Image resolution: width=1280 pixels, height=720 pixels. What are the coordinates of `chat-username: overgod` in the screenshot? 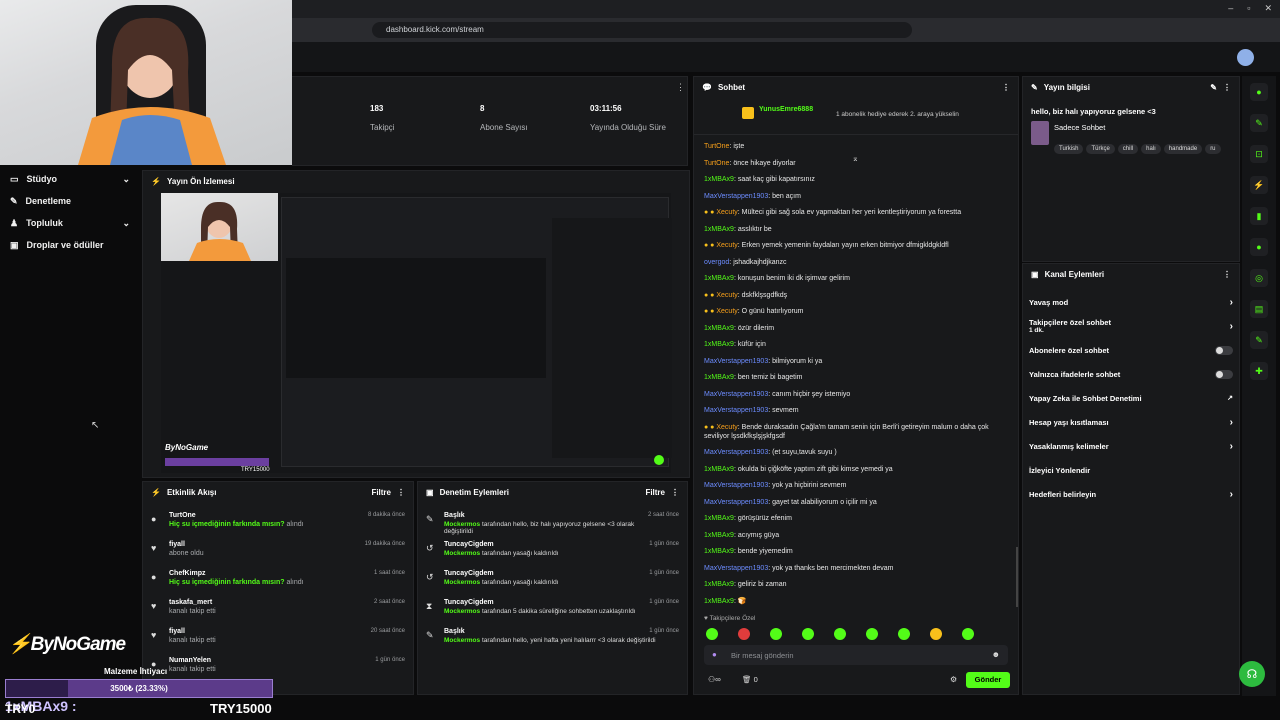 It's located at (716, 262).